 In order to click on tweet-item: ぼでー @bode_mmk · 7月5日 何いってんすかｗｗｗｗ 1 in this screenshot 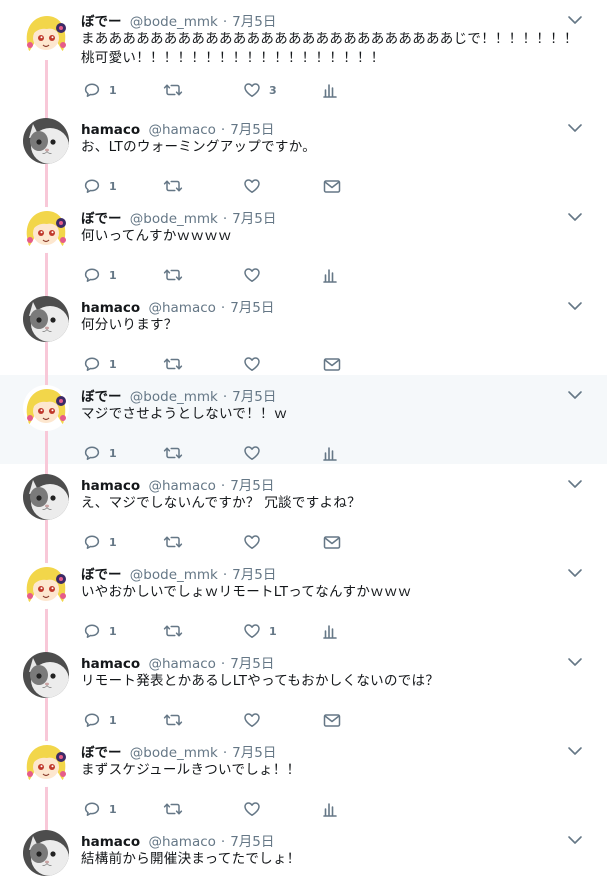, I will do `click(303, 241)`.